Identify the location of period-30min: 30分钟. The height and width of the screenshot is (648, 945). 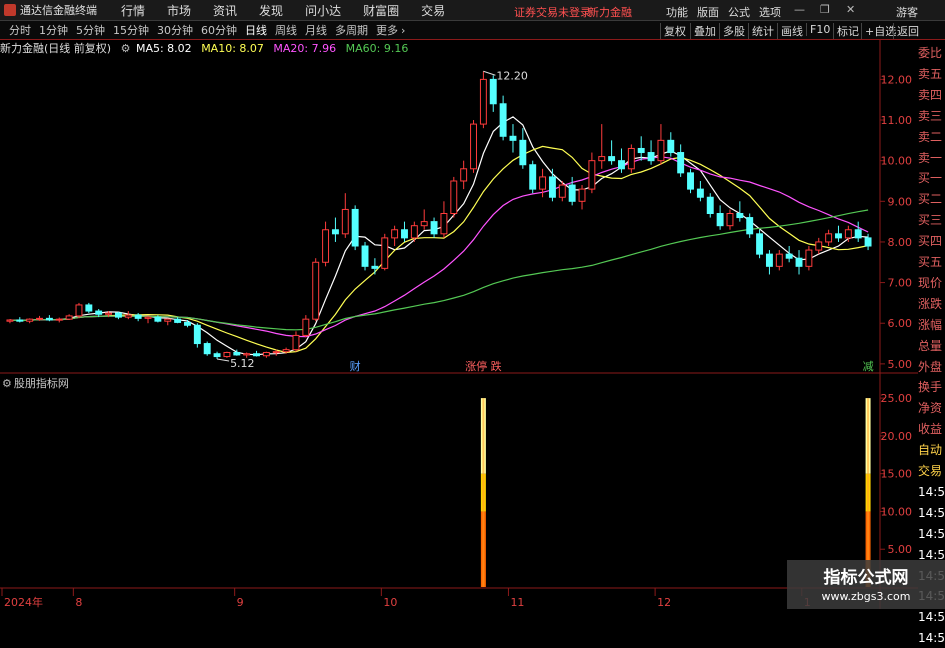
(175, 30).